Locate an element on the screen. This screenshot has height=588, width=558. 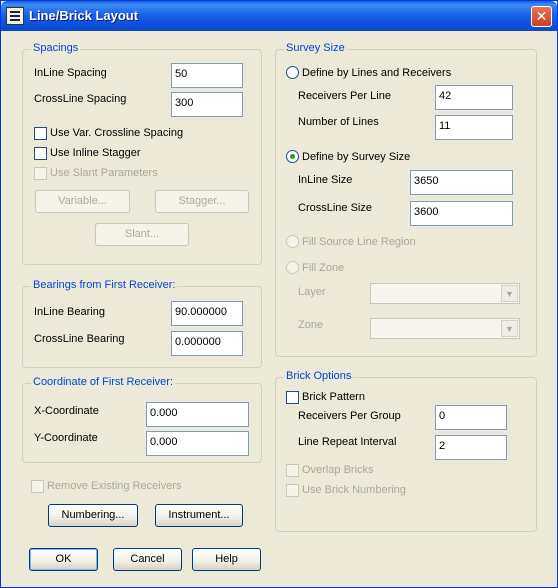
crossline-size-label: CrossLine Size is located at coordinates (335, 208).